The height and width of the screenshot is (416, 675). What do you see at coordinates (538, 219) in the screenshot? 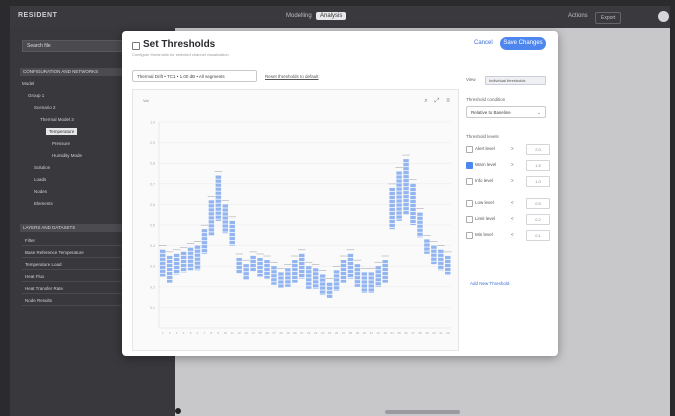
I see `threshold-value-input: 0.2` at bounding box center [538, 219].